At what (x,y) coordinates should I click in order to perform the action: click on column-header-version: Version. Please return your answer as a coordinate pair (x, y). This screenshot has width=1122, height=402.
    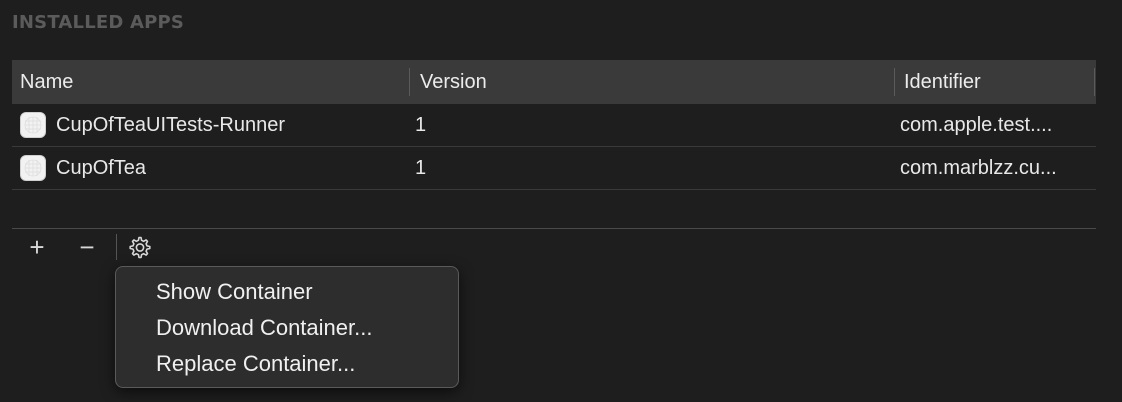
    Looking at the image, I should click on (453, 82).